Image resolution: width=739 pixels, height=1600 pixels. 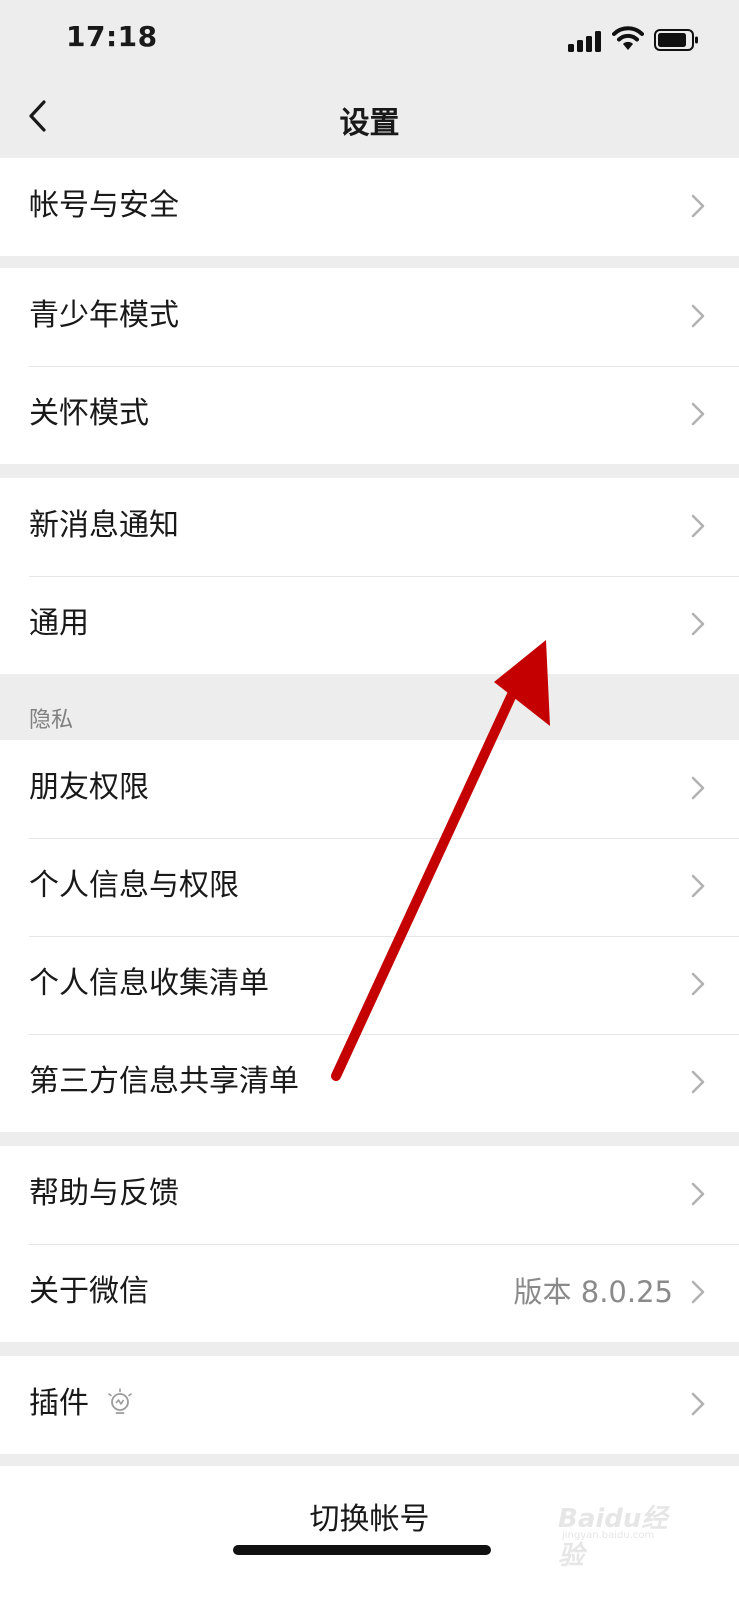 I want to click on settings-row-plugins: 插件, so click(x=369, y=1405).